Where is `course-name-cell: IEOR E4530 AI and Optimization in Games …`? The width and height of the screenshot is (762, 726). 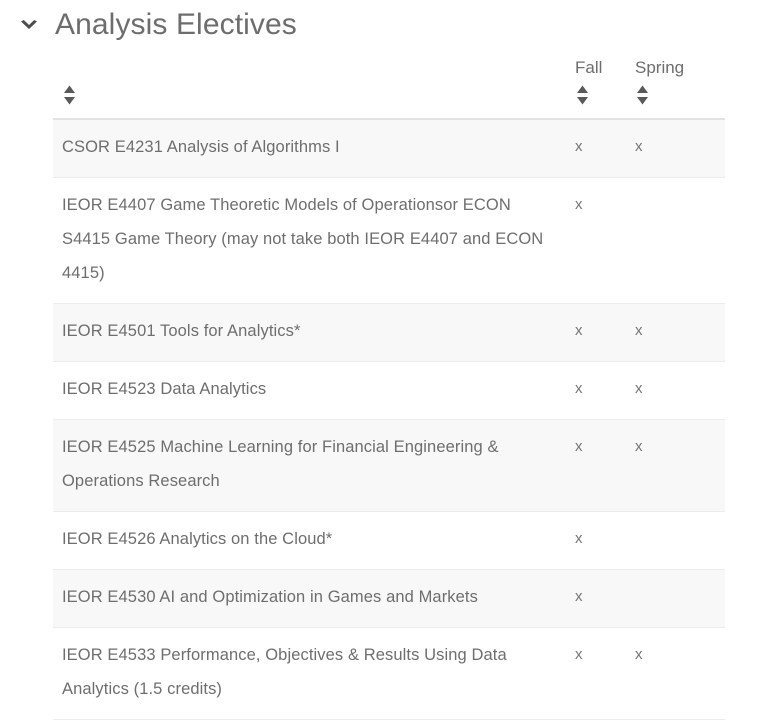
course-name-cell: IEOR E4530 AI and Optimization in Games … is located at coordinates (314, 598).